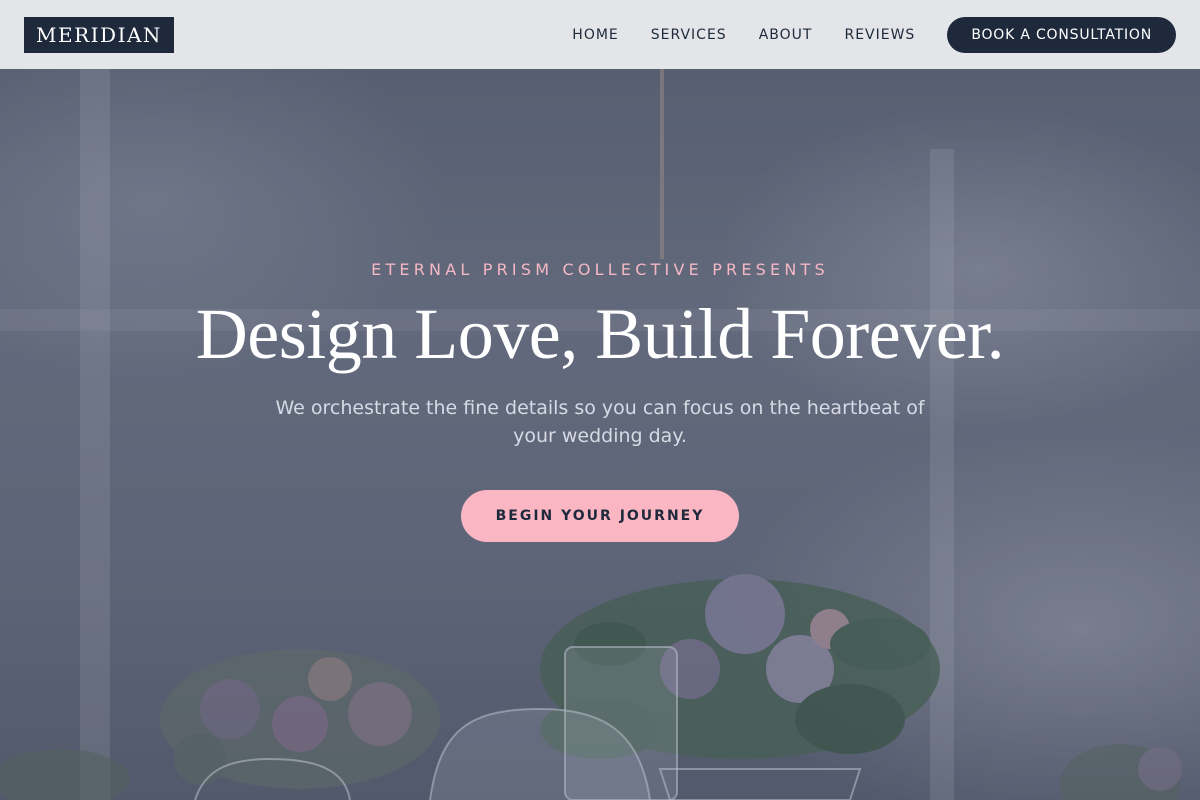 This screenshot has height=800, width=1200. What do you see at coordinates (689, 35) in the screenshot?
I see `nav-services: SERVICES` at bounding box center [689, 35].